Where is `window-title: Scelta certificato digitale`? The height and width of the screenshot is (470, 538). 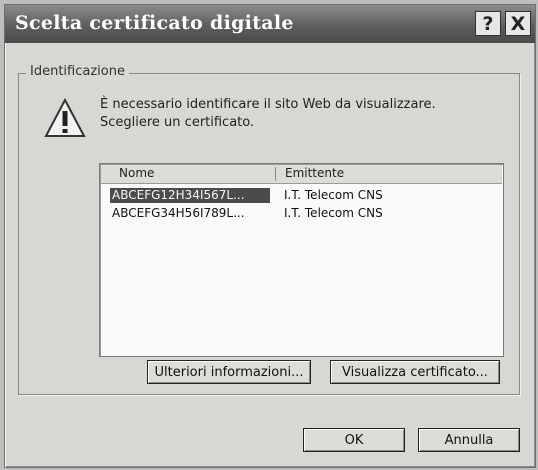 window-title: Scelta certificato digitale is located at coordinates (154, 23).